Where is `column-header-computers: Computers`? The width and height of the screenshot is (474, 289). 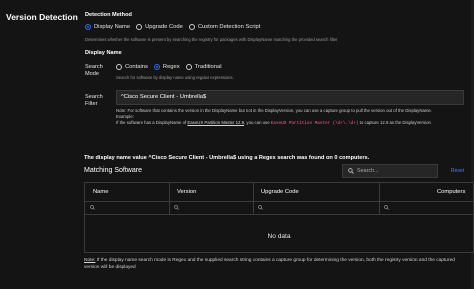
column-header-computers: Computers is located at coordinates (451, 192).